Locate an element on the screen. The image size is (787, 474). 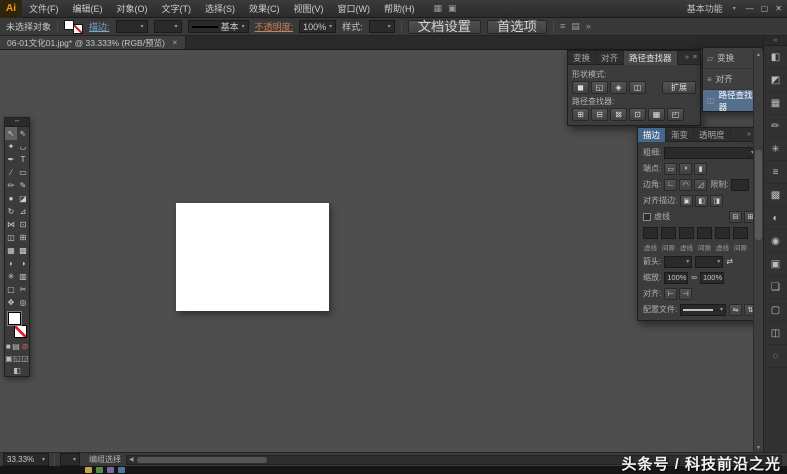
blob-brush-tool: ● is located at coordinates (11, 198).